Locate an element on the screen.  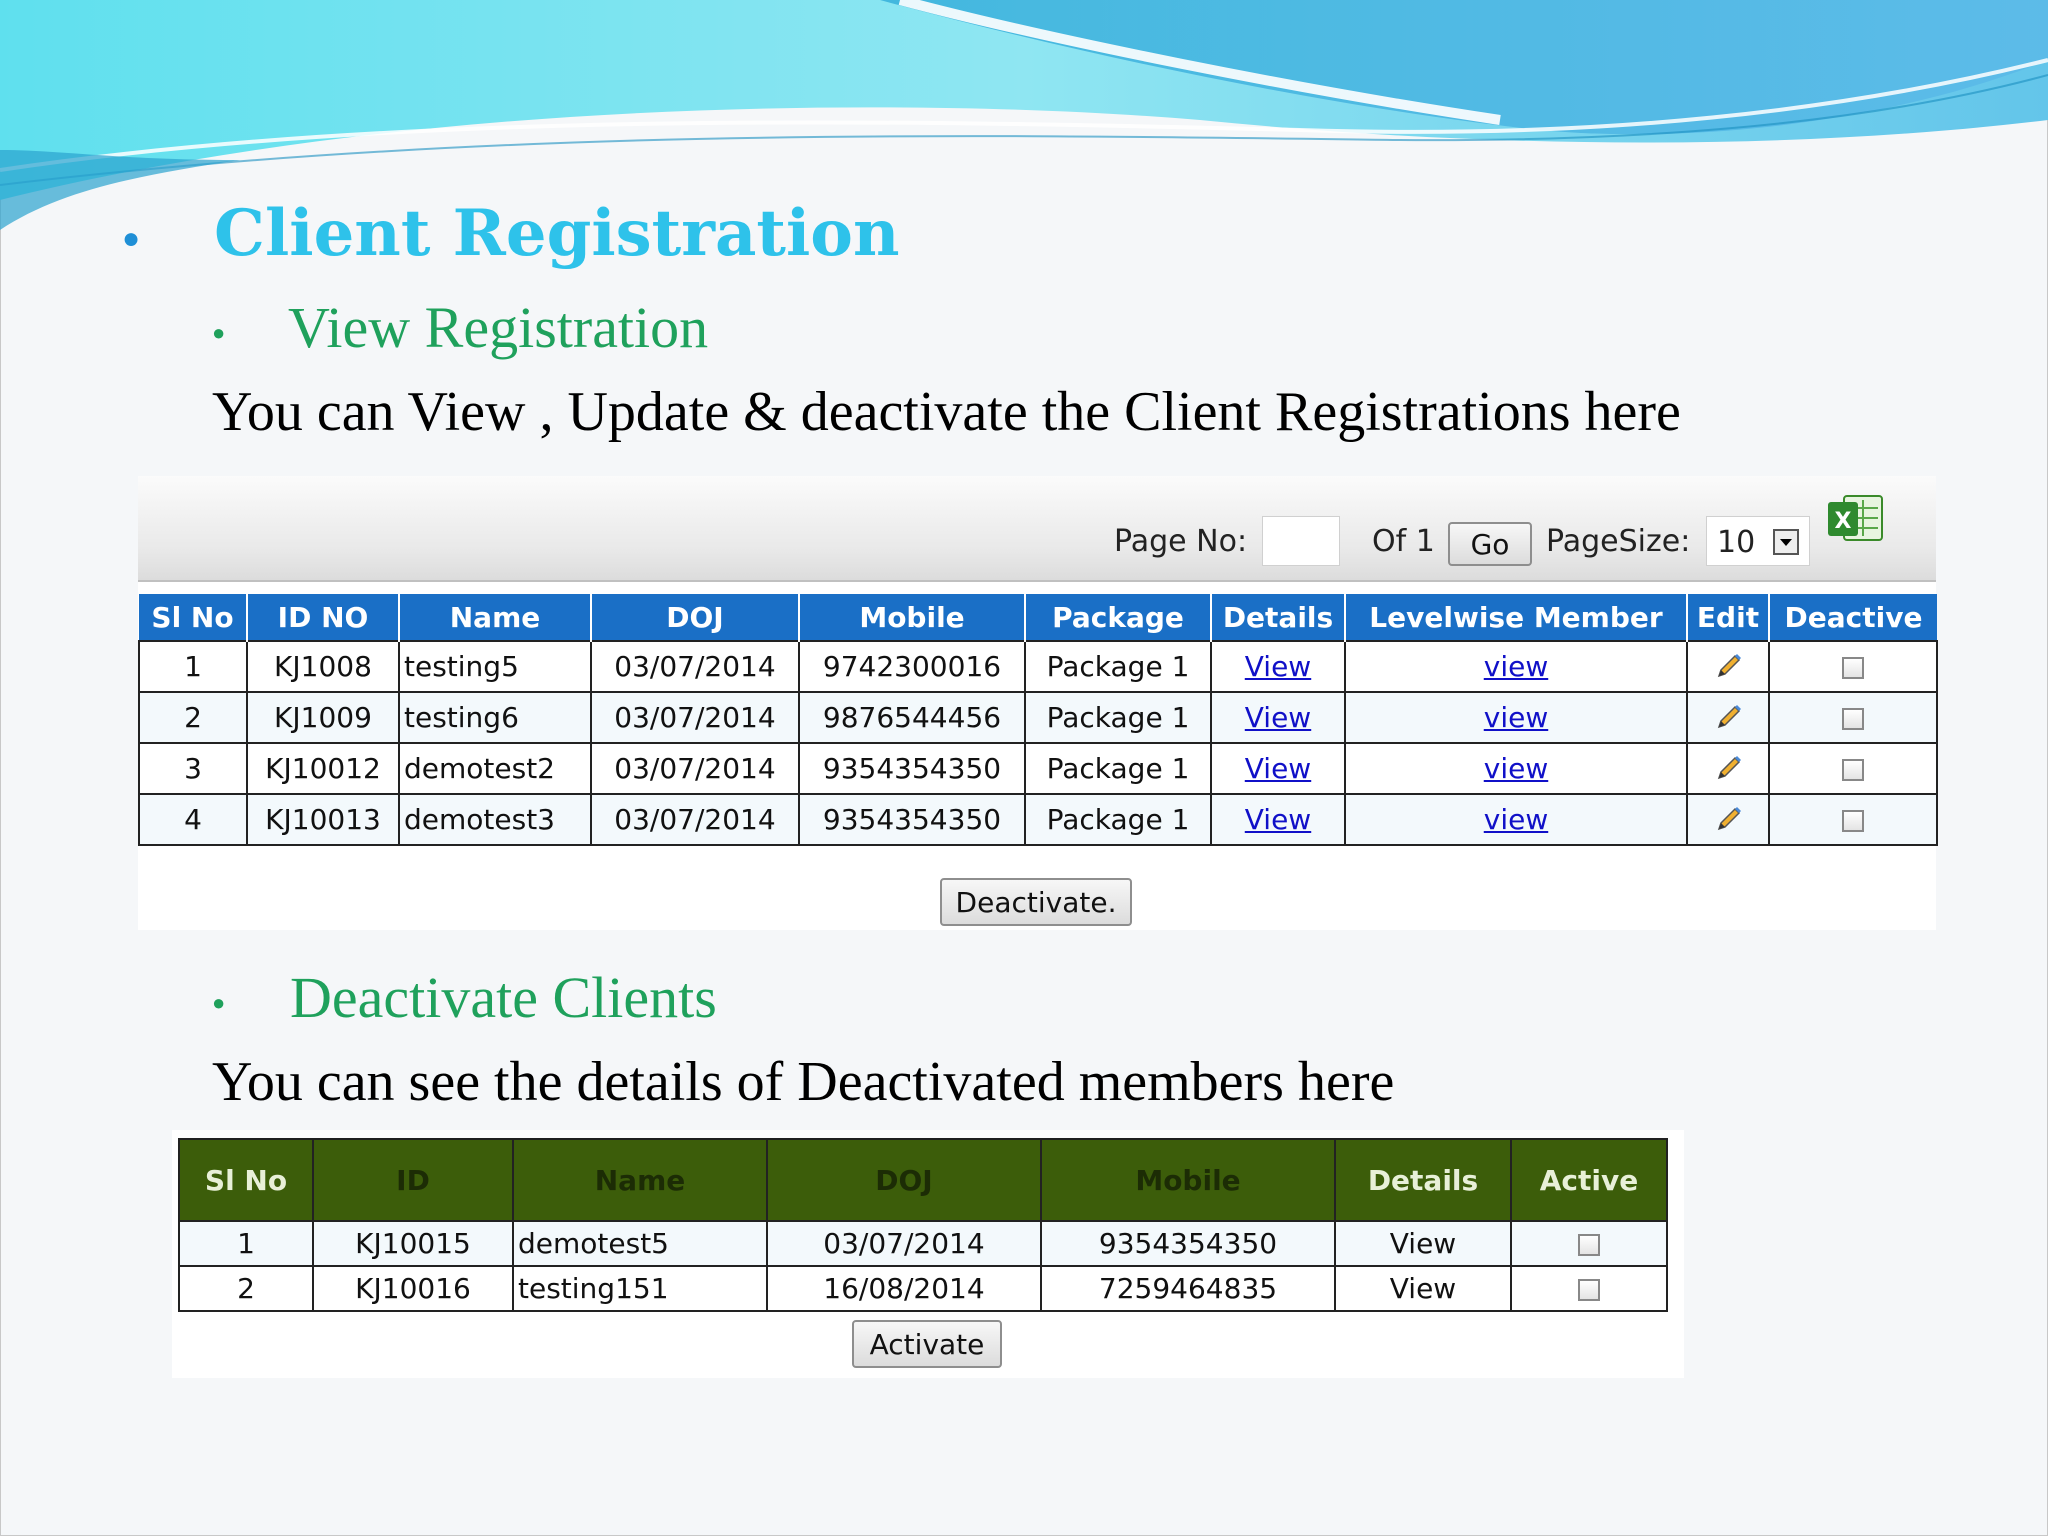
mobile-cell: 7259464835 is located at coordinates (1188, 1288).